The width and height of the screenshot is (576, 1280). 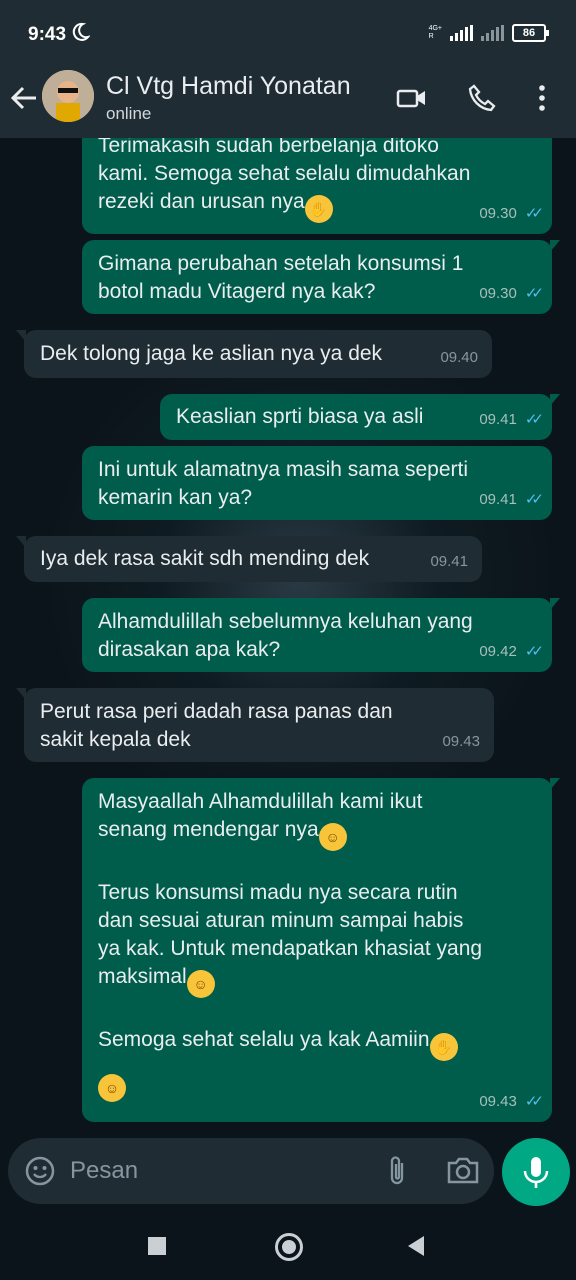 What do you see at coordinates (288, 33) in the screenshot?
I see `status-bar: 9:43 4G+ R 86` at bounding box center [288, 33].